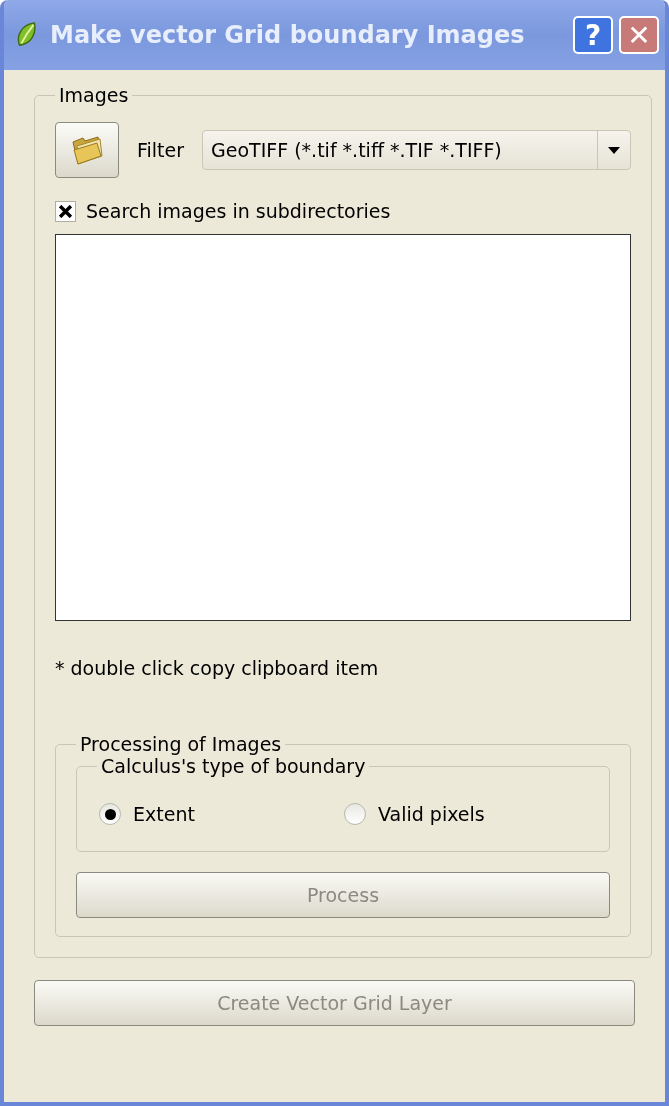 Image resolution: width=669 pixels, height=1106 pixels. What do you see at coordinates (233, 766) in the screenshot?
I see `group-title: Calculus's type of boundary` at bounding box center [233, 766].